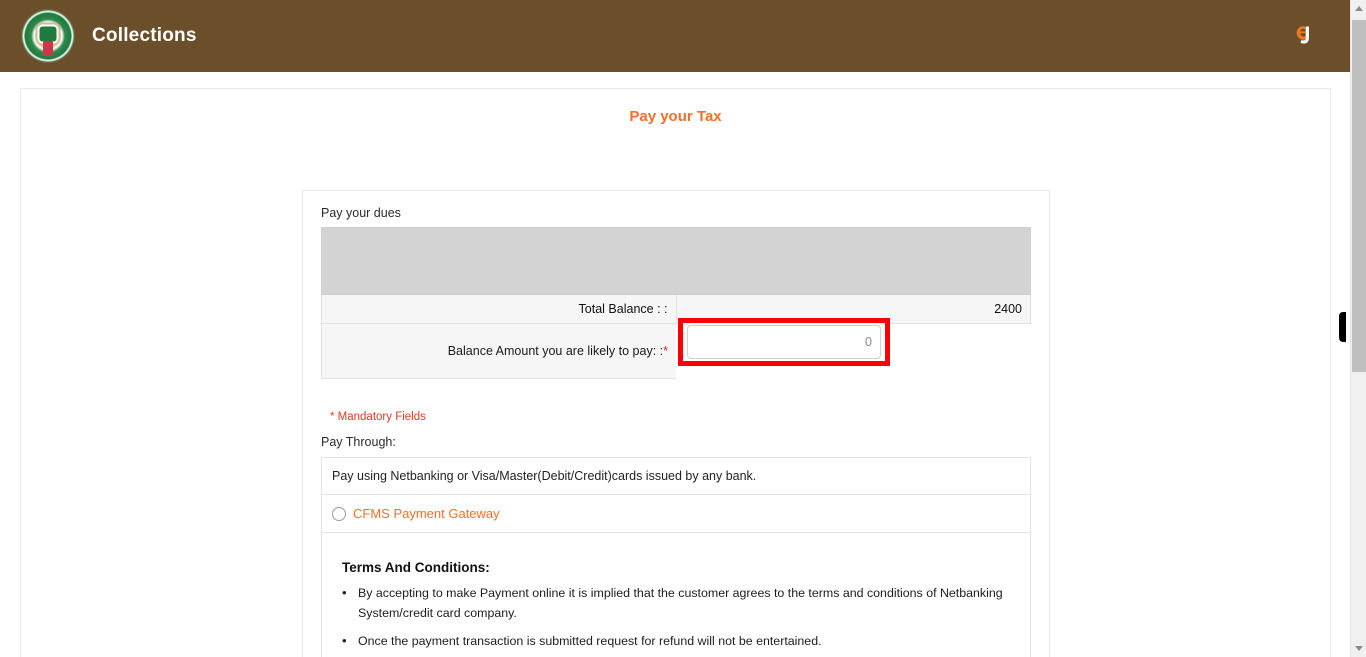 This screenshot has height=657, width=1366. I want to click on eg-logo-icon, so click(1305, 35).